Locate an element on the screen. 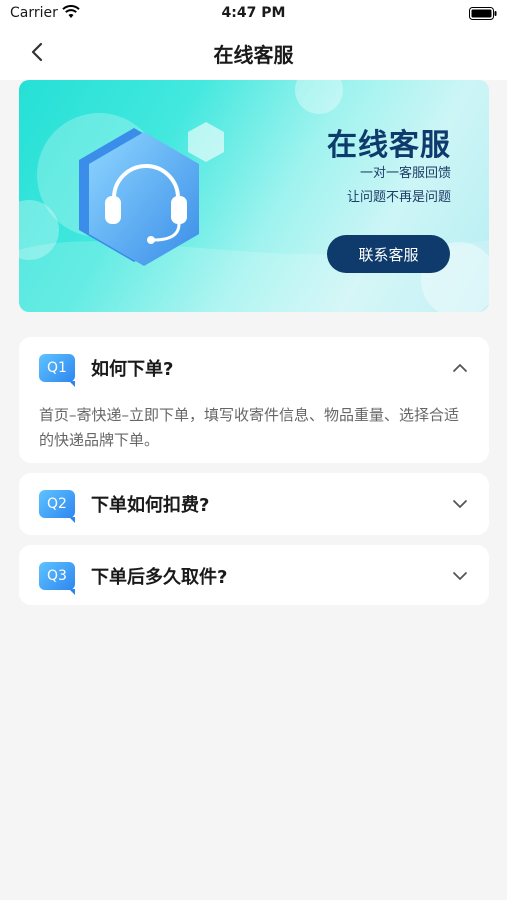 This screenshot has width=507, height=900. faq-item-q3: Q3 下单后多久取件? is located at coordinates (254, 575).